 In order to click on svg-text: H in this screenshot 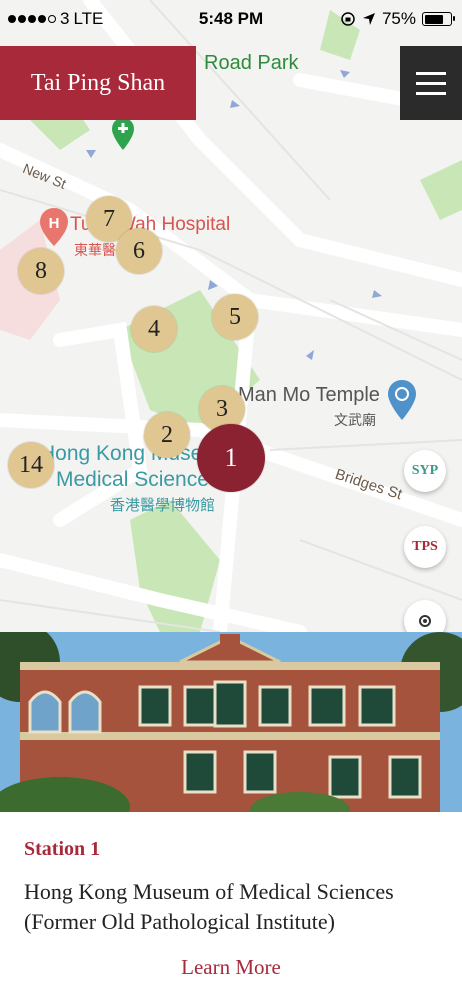, I will do `click(54, 223)`.